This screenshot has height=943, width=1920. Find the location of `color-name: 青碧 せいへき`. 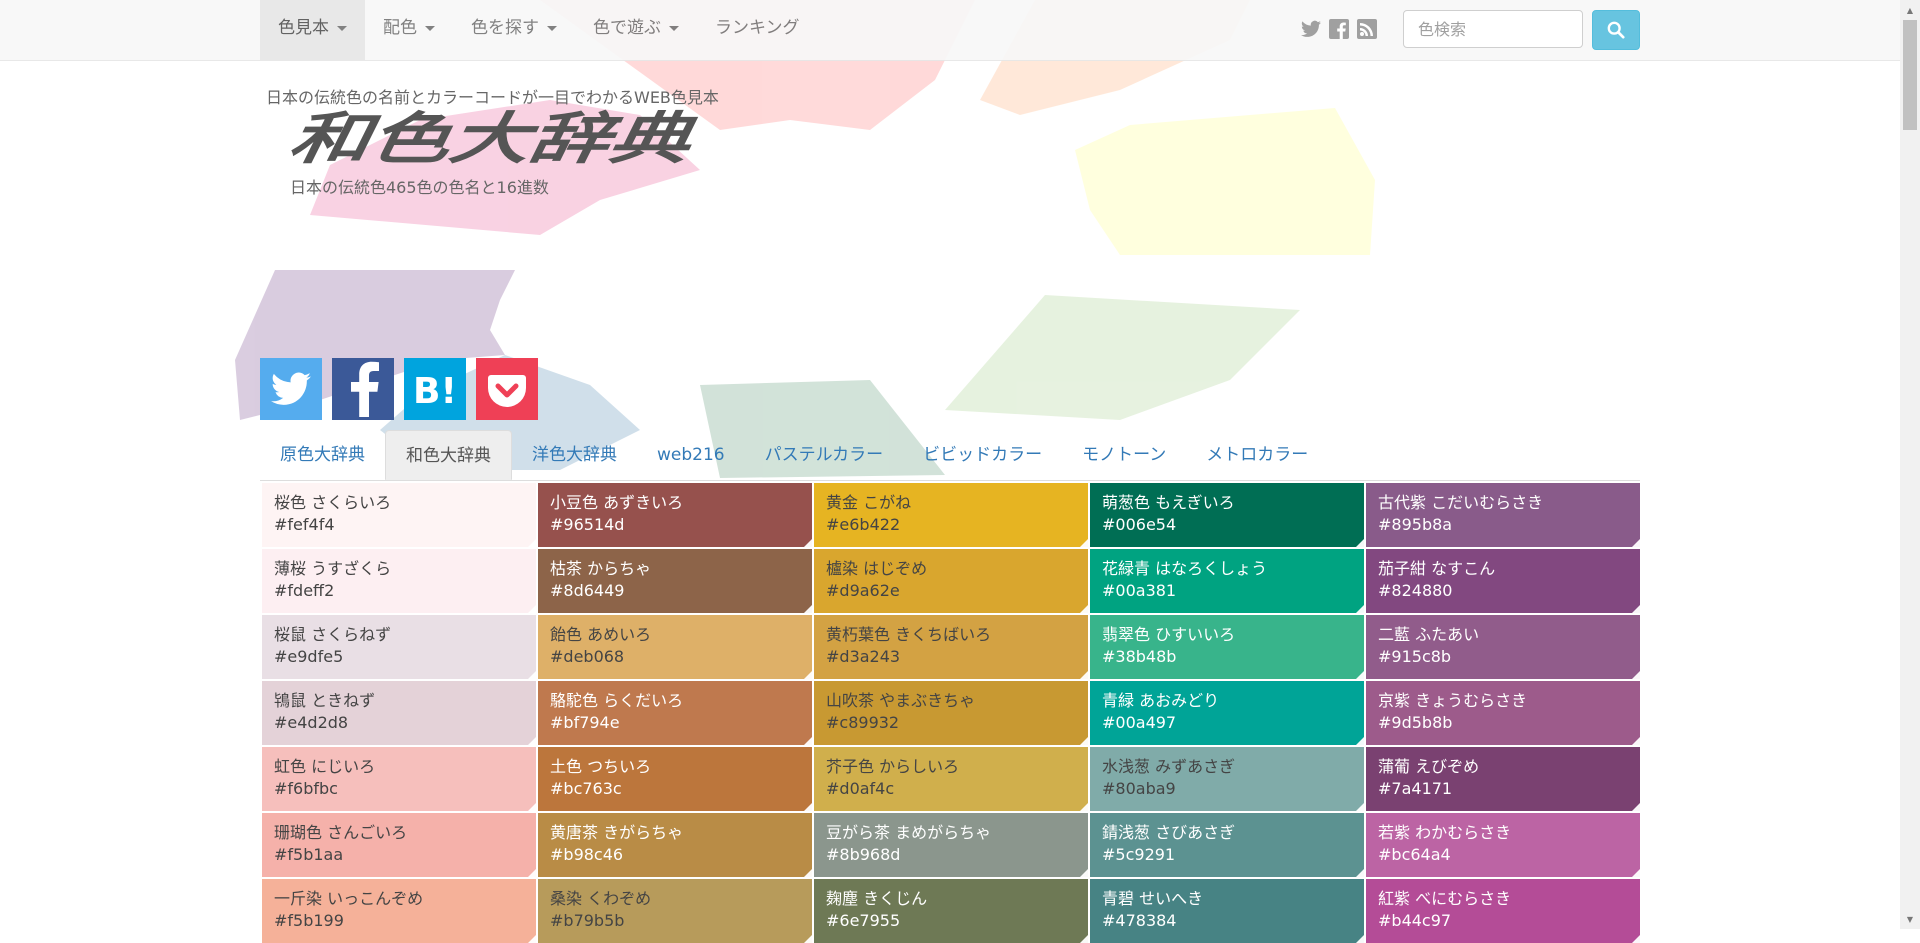

color-name: 青碧 せいへき is located at coordinates (1153, 898).